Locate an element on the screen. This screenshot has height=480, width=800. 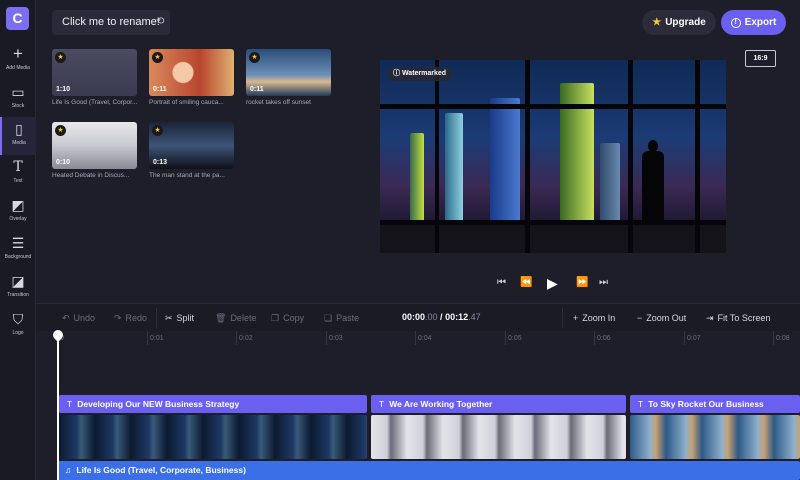
sidebar-item-background: ☰ Background is located at coordinates (18, 250).